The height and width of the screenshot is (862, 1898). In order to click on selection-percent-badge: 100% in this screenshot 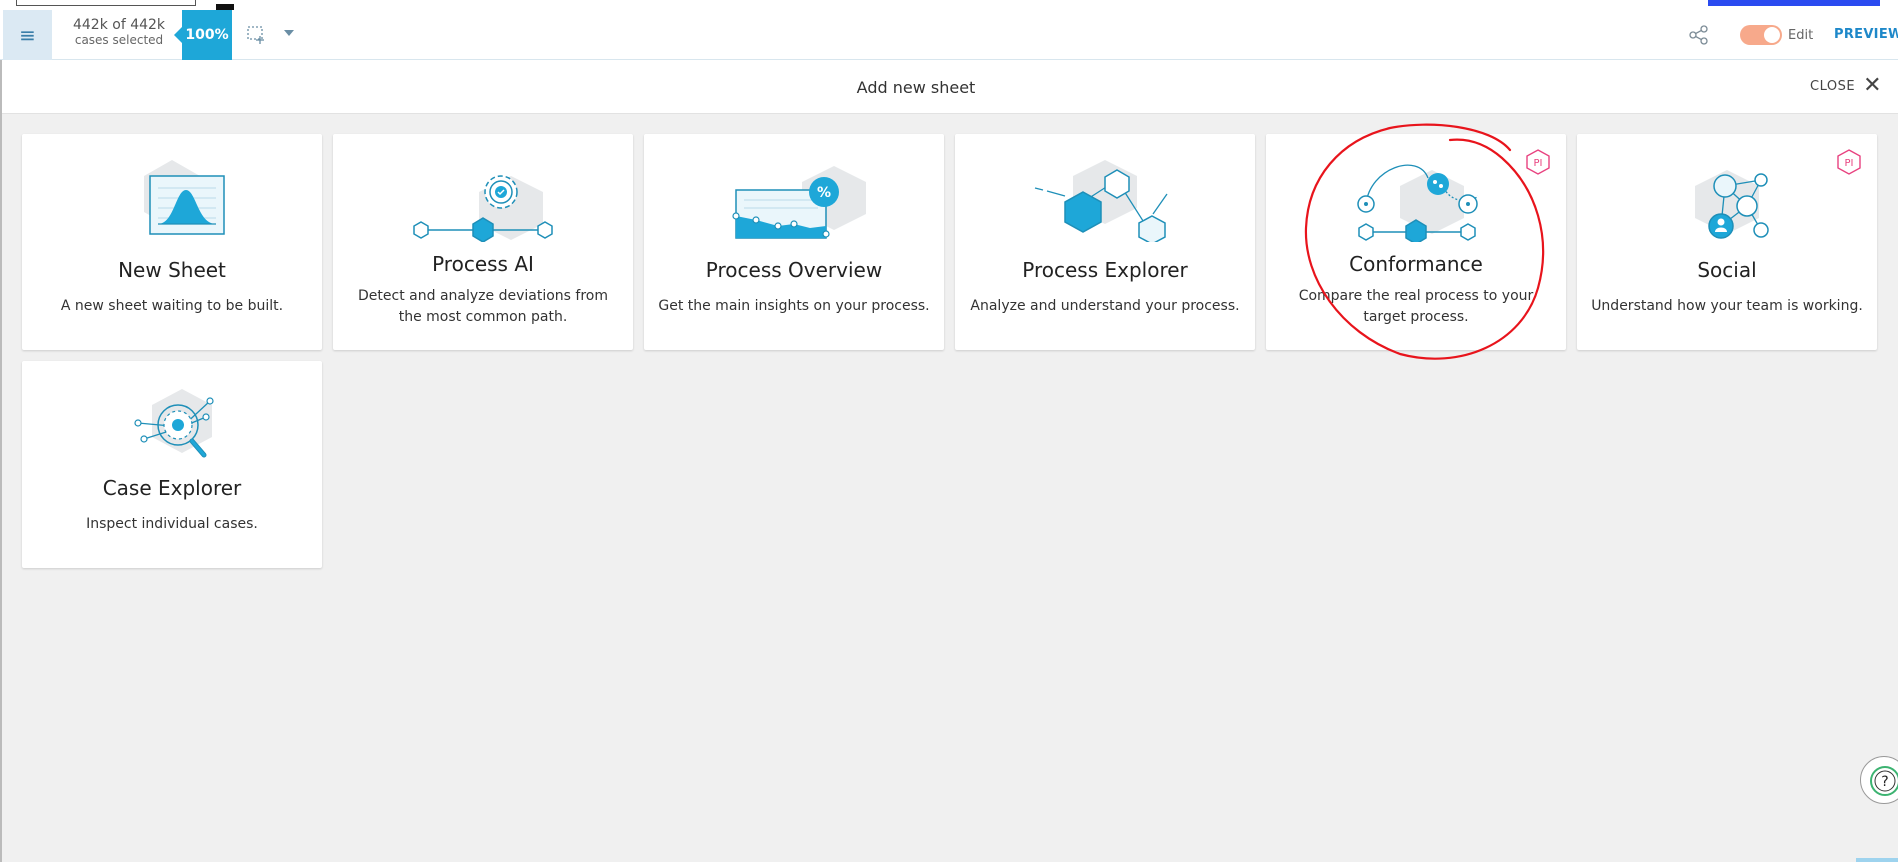, I will do `click(203, 35)`.